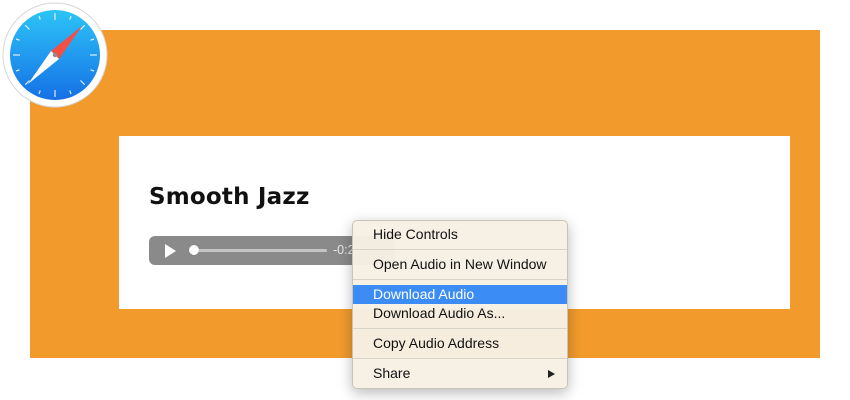  Describe the element at coordinates (194, 250) in the screenshot. I see `scrubber-handle` at that location.